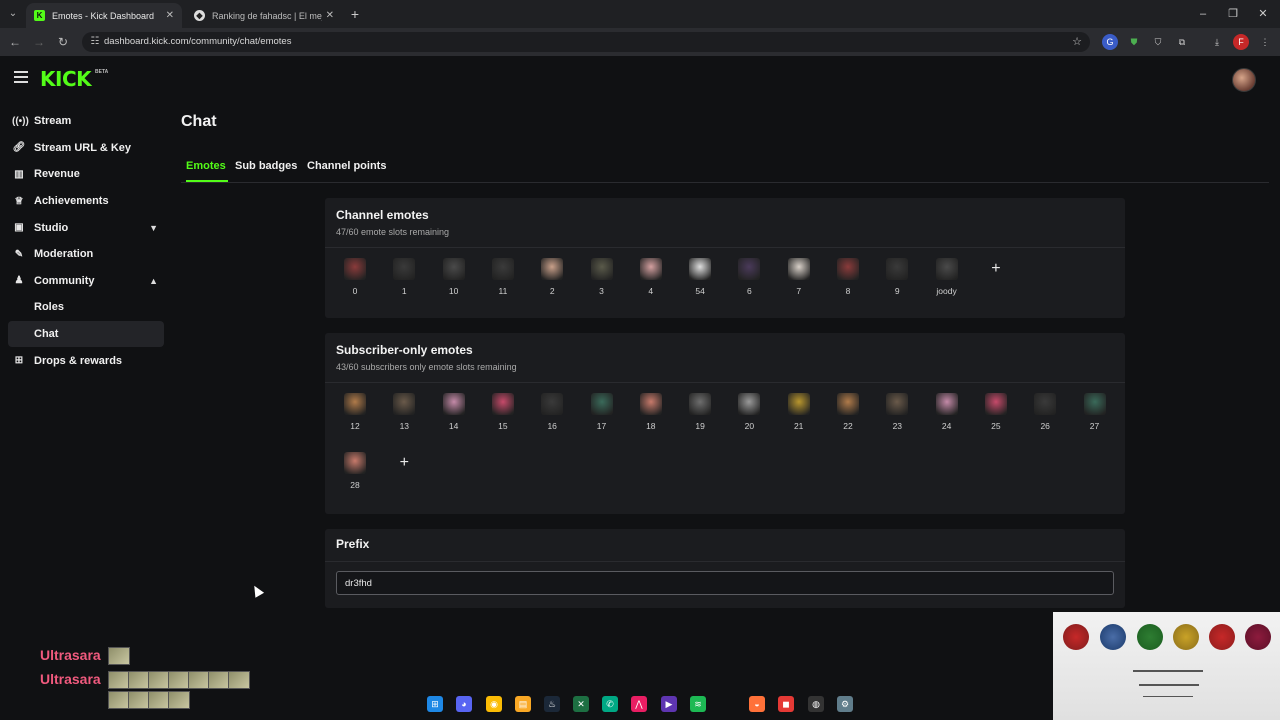  Describe the element at coordinates (552, 412) in the screenshot. I see `emote-item: 16` at that location.